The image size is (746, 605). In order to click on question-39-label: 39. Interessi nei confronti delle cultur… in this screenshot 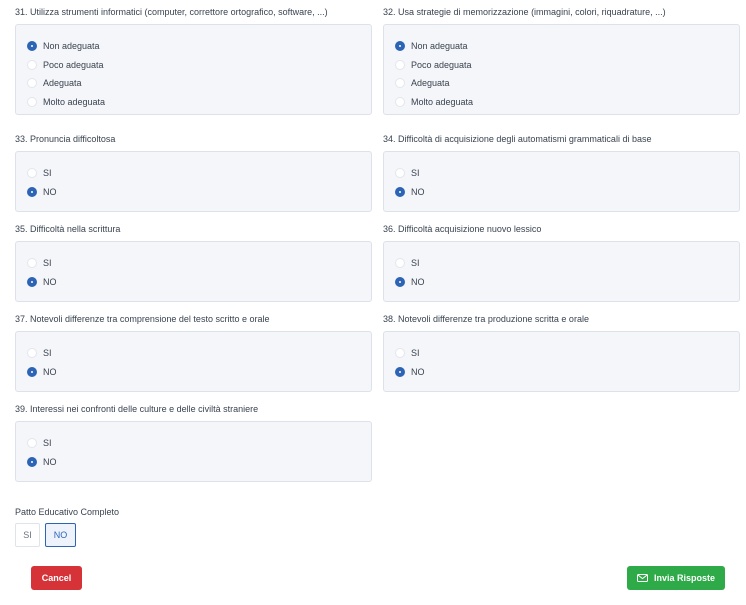, I will do `click(137, 409)`.